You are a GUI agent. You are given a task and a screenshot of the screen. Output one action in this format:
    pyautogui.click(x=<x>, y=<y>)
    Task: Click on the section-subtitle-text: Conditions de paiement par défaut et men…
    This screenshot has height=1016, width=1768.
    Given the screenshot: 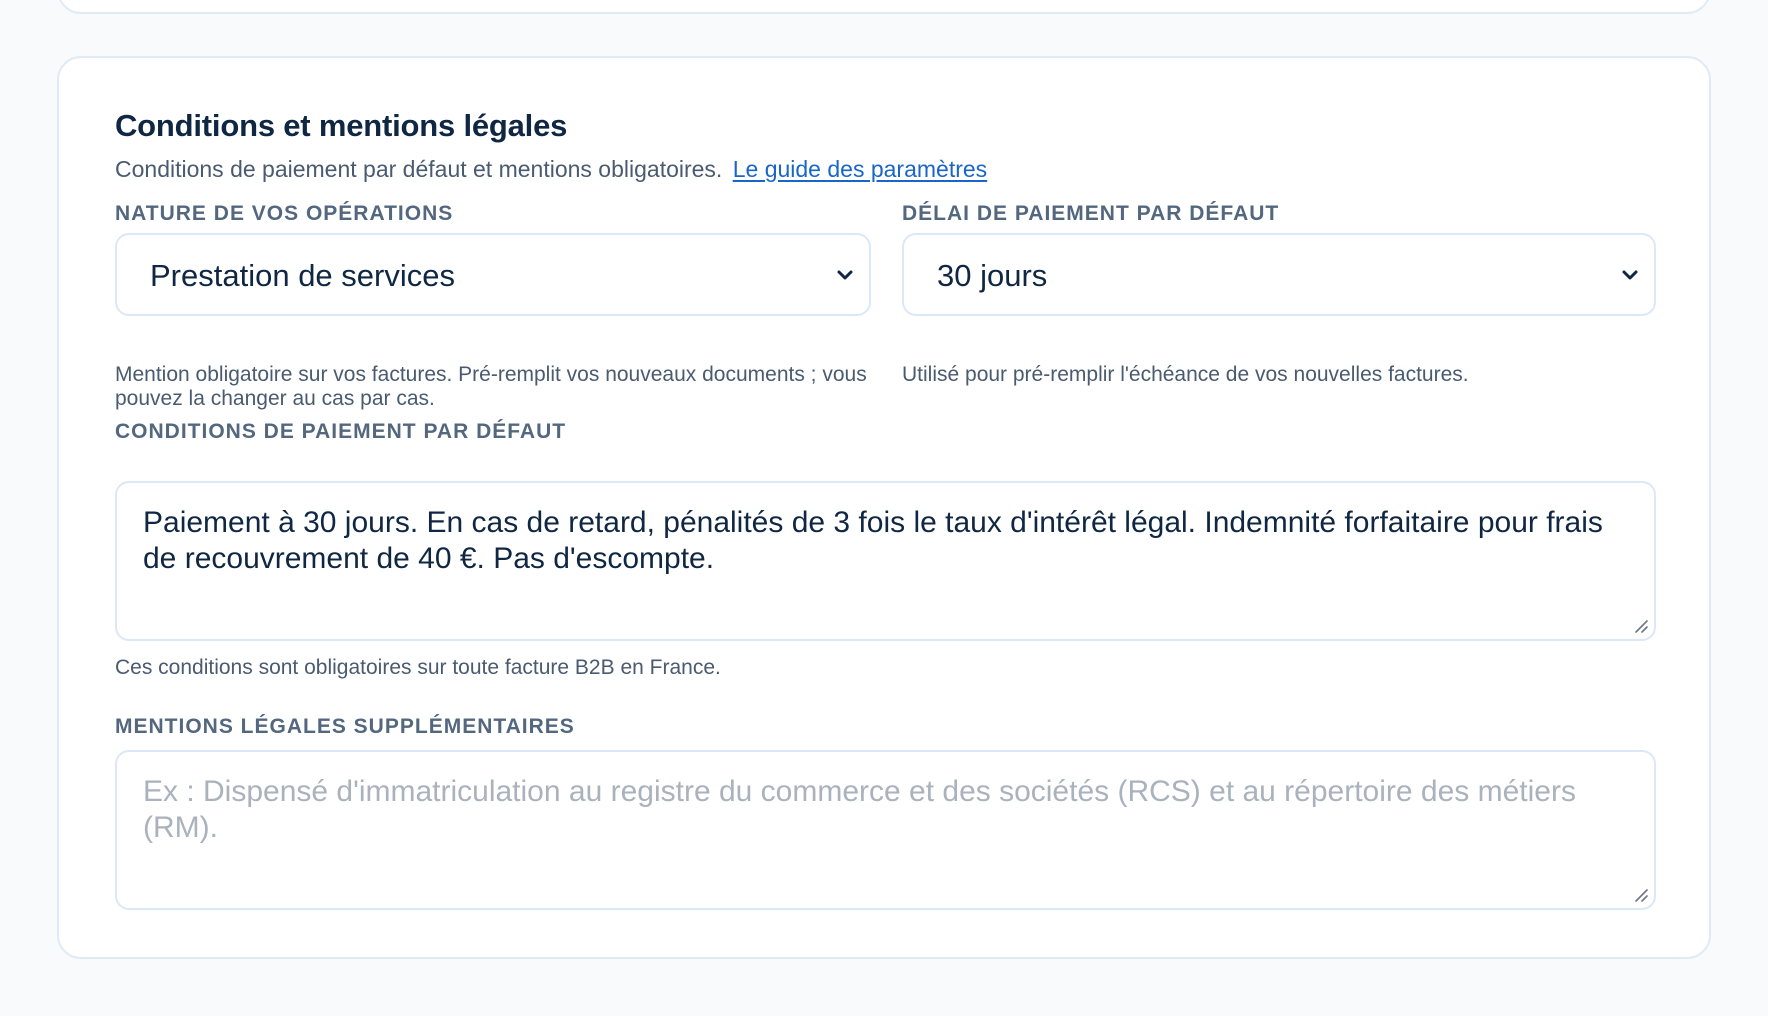 What is the action you would take?
    pyautogui.click(x=419, y=169)
    